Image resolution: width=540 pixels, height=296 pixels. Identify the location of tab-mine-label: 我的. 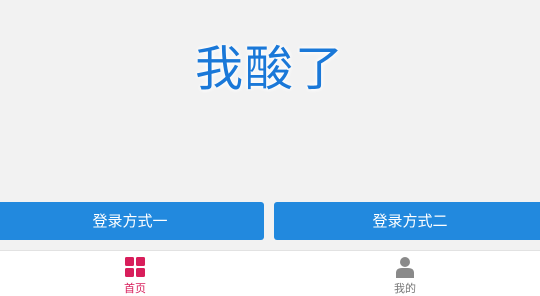
(405, 288).